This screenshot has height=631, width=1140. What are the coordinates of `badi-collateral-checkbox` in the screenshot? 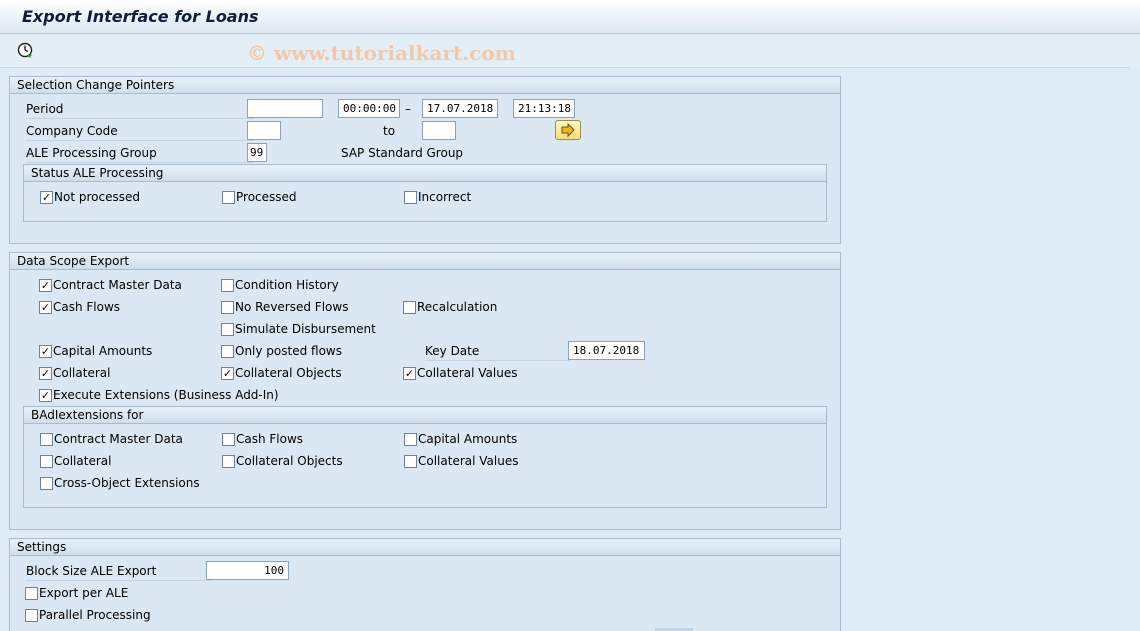 It's located at (46, 461).